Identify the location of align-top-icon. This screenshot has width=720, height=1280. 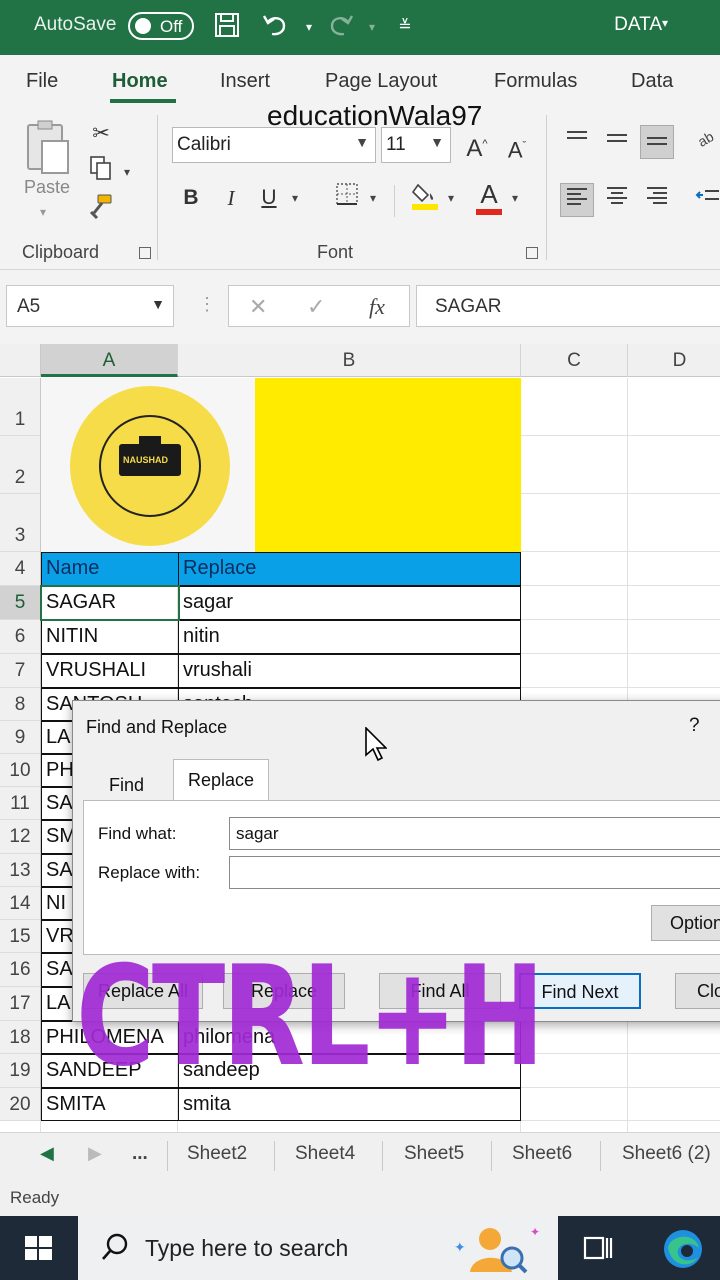
(577, 142).